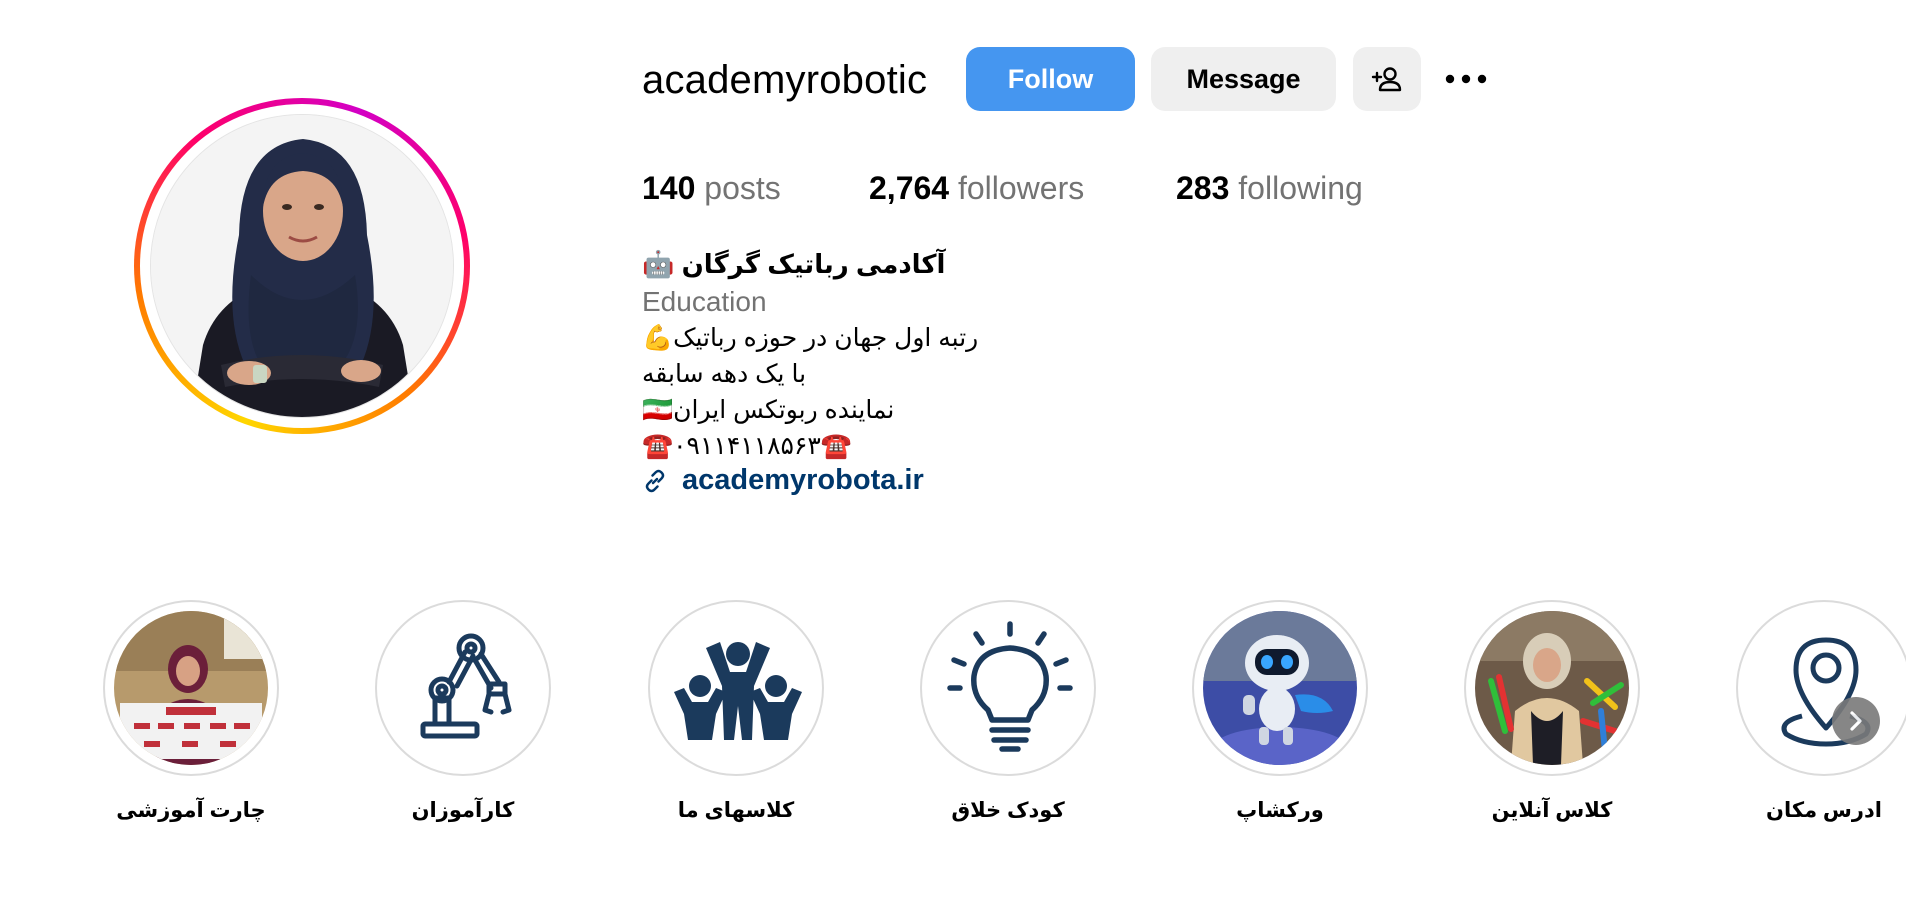  I want to click on posts-stat: 140 posts, so click(711, 188).